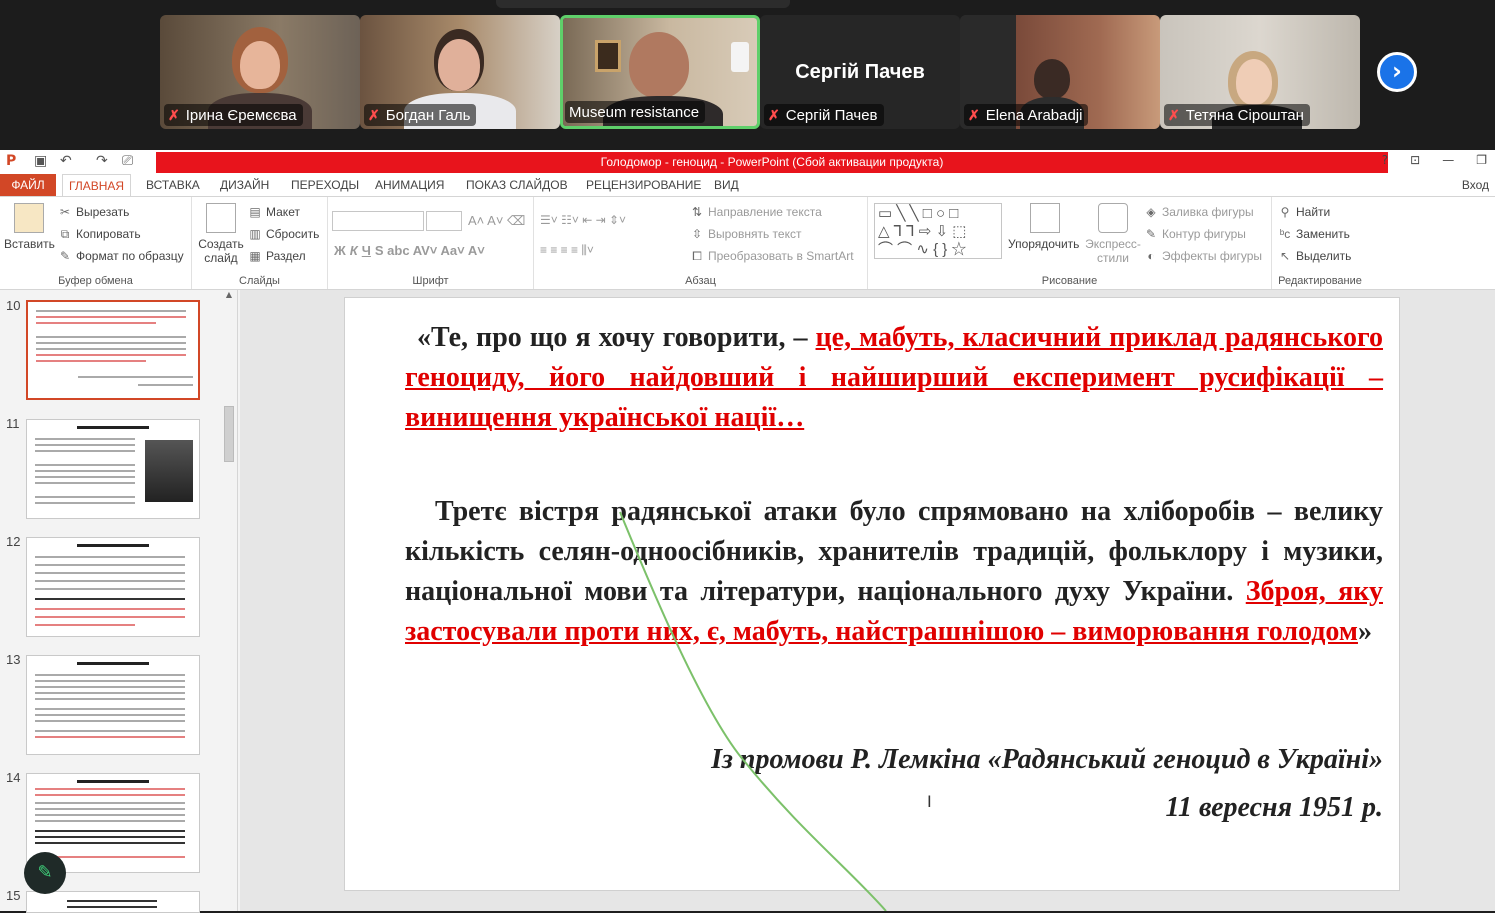 This screenshot has width=1495, height=913. I want to click on text-direction-icon: ⇅, so click(697, 212).